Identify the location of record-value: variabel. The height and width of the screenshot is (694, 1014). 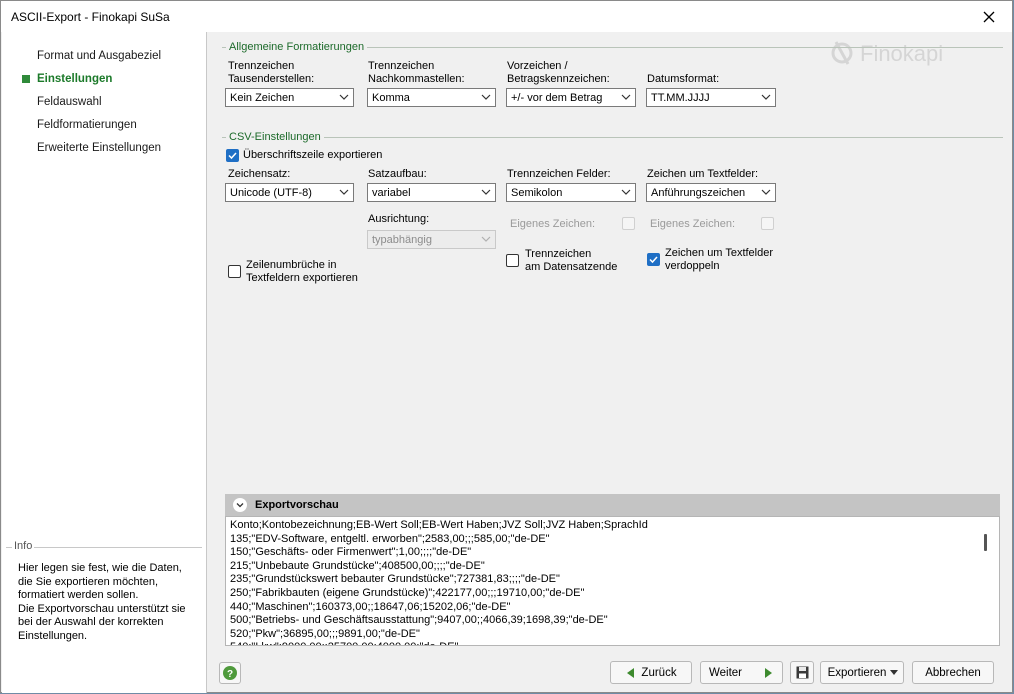
(391, 192).